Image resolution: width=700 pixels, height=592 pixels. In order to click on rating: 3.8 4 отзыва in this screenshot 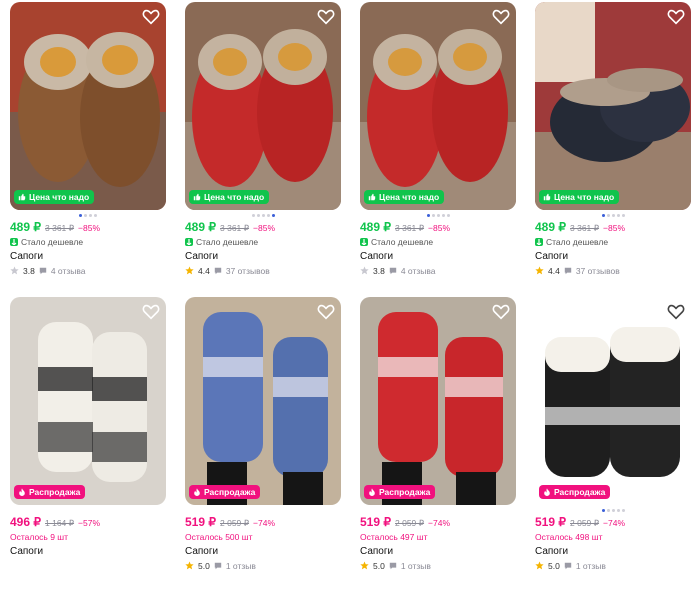, I will do `click(438, 270)`.